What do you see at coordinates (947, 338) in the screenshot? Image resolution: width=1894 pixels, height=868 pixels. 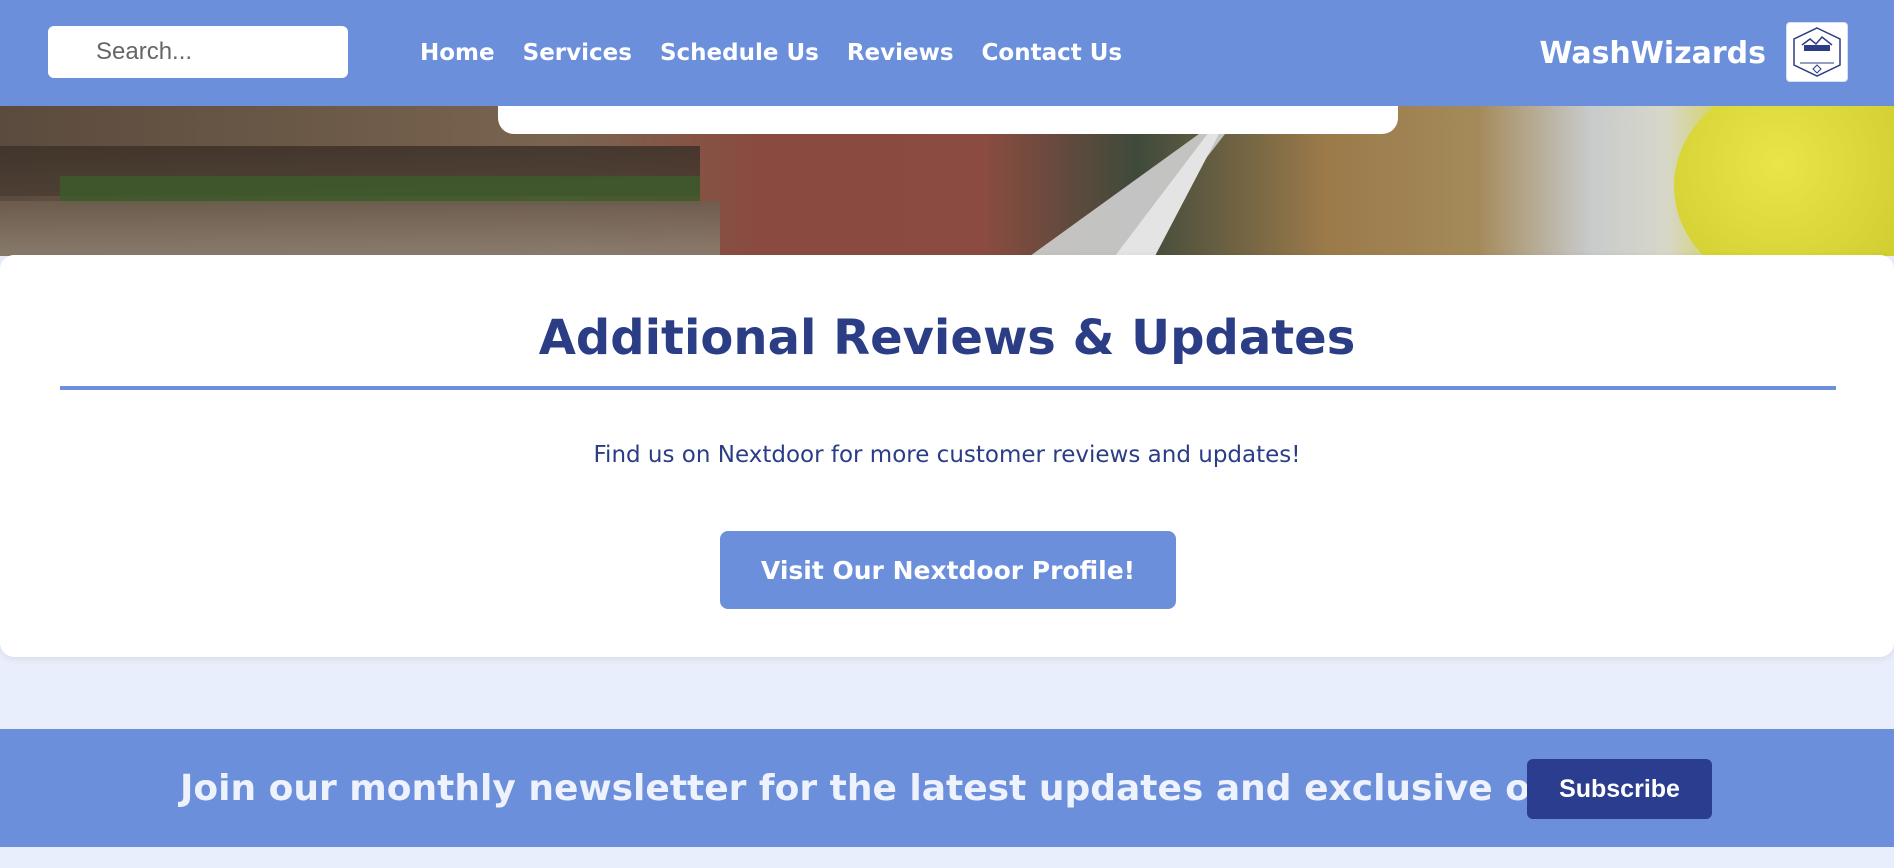 I see `section-title: Additional Reviews & Updates` at bounding box center [947, 338].